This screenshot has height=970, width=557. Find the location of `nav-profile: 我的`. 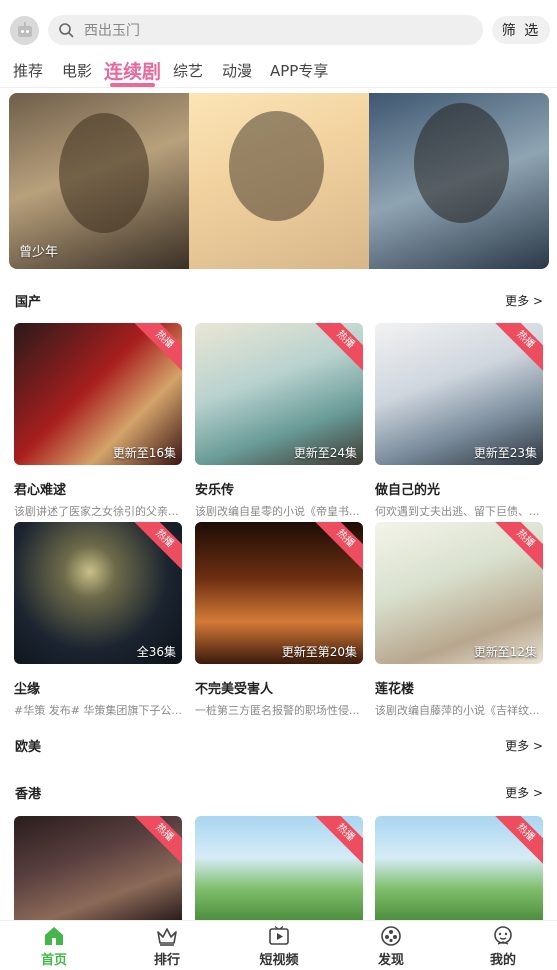

nav-profile: 我的 is located at coordinates (503, 946).